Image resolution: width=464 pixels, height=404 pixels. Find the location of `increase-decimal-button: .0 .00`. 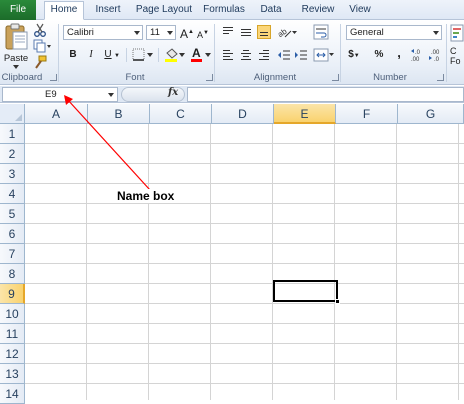

increase-decimal-button: .0 .00 is located at coordinates (418, 55).